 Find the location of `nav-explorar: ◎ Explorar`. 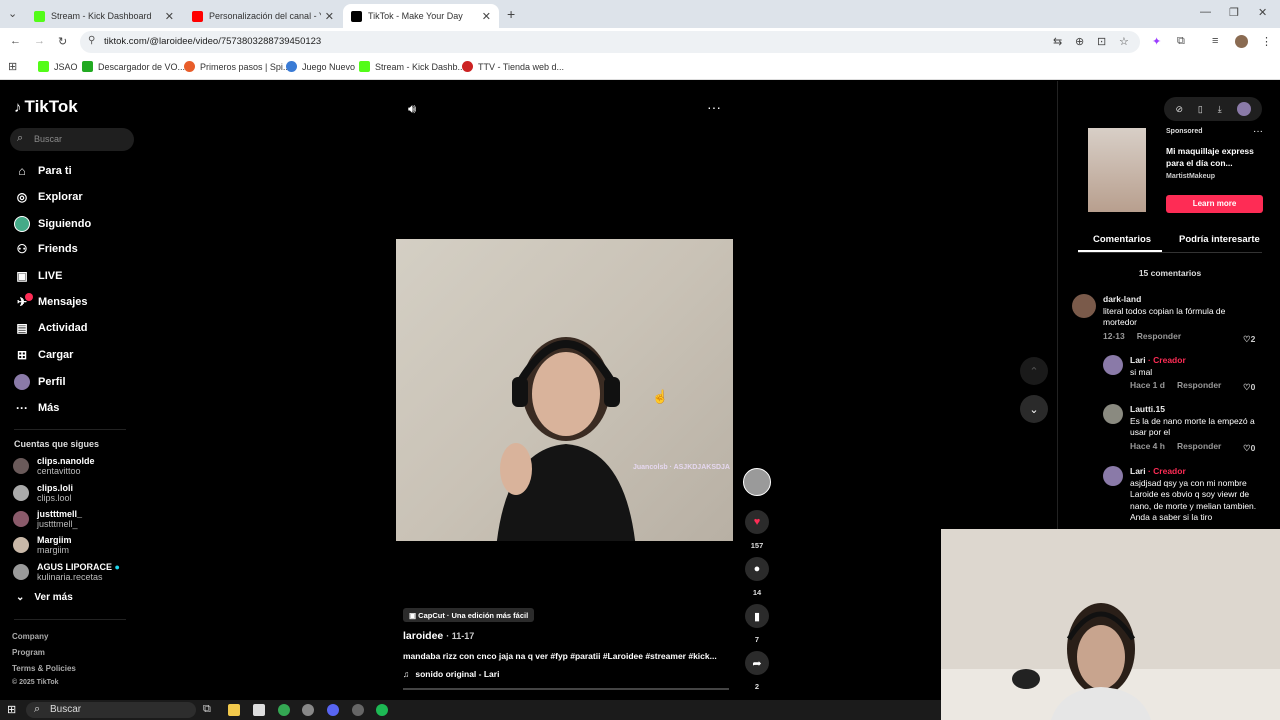

nav-explorar: ◎ Explorar is located at coordinates (48, 197).